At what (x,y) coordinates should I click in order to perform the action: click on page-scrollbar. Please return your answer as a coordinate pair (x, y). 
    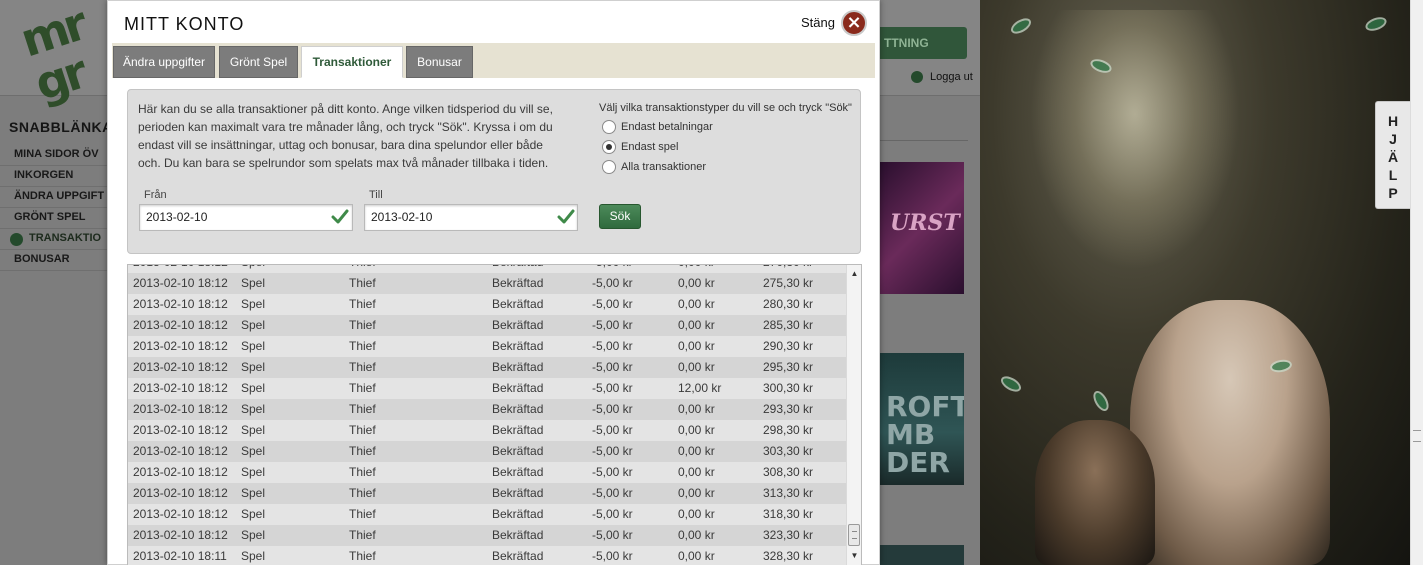
    Looking at the image, I should click on (1416, 282).